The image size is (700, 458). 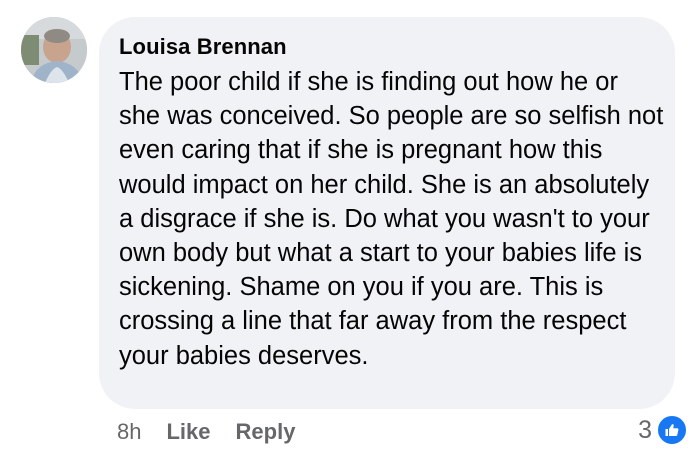 I want to click on avatar, so click(x=54, y=50).